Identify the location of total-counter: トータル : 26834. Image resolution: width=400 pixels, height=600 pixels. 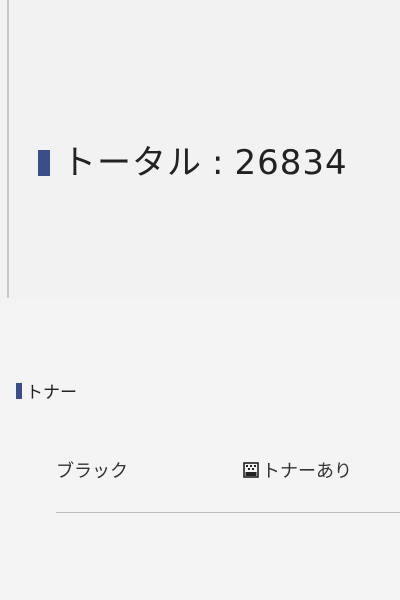
(193, 163).